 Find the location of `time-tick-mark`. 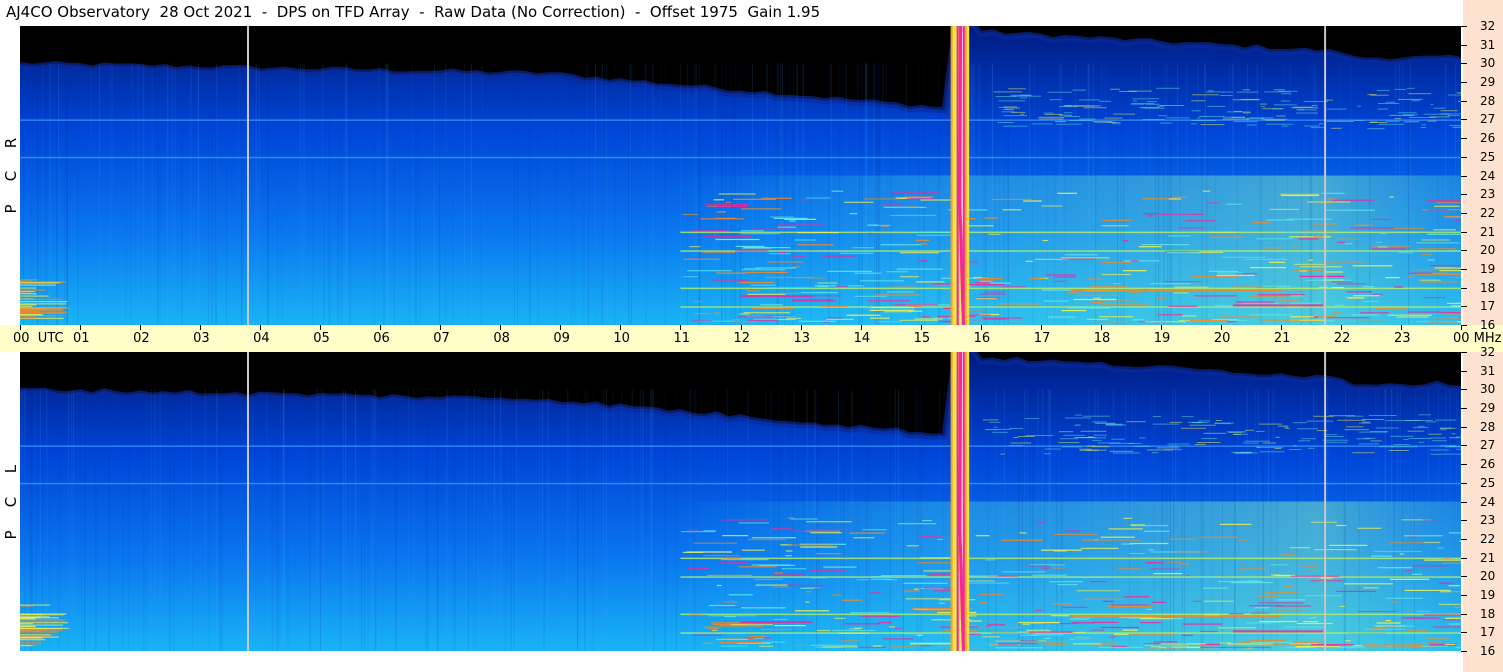

time-tick-mark is located at coordinates (1281, 327).